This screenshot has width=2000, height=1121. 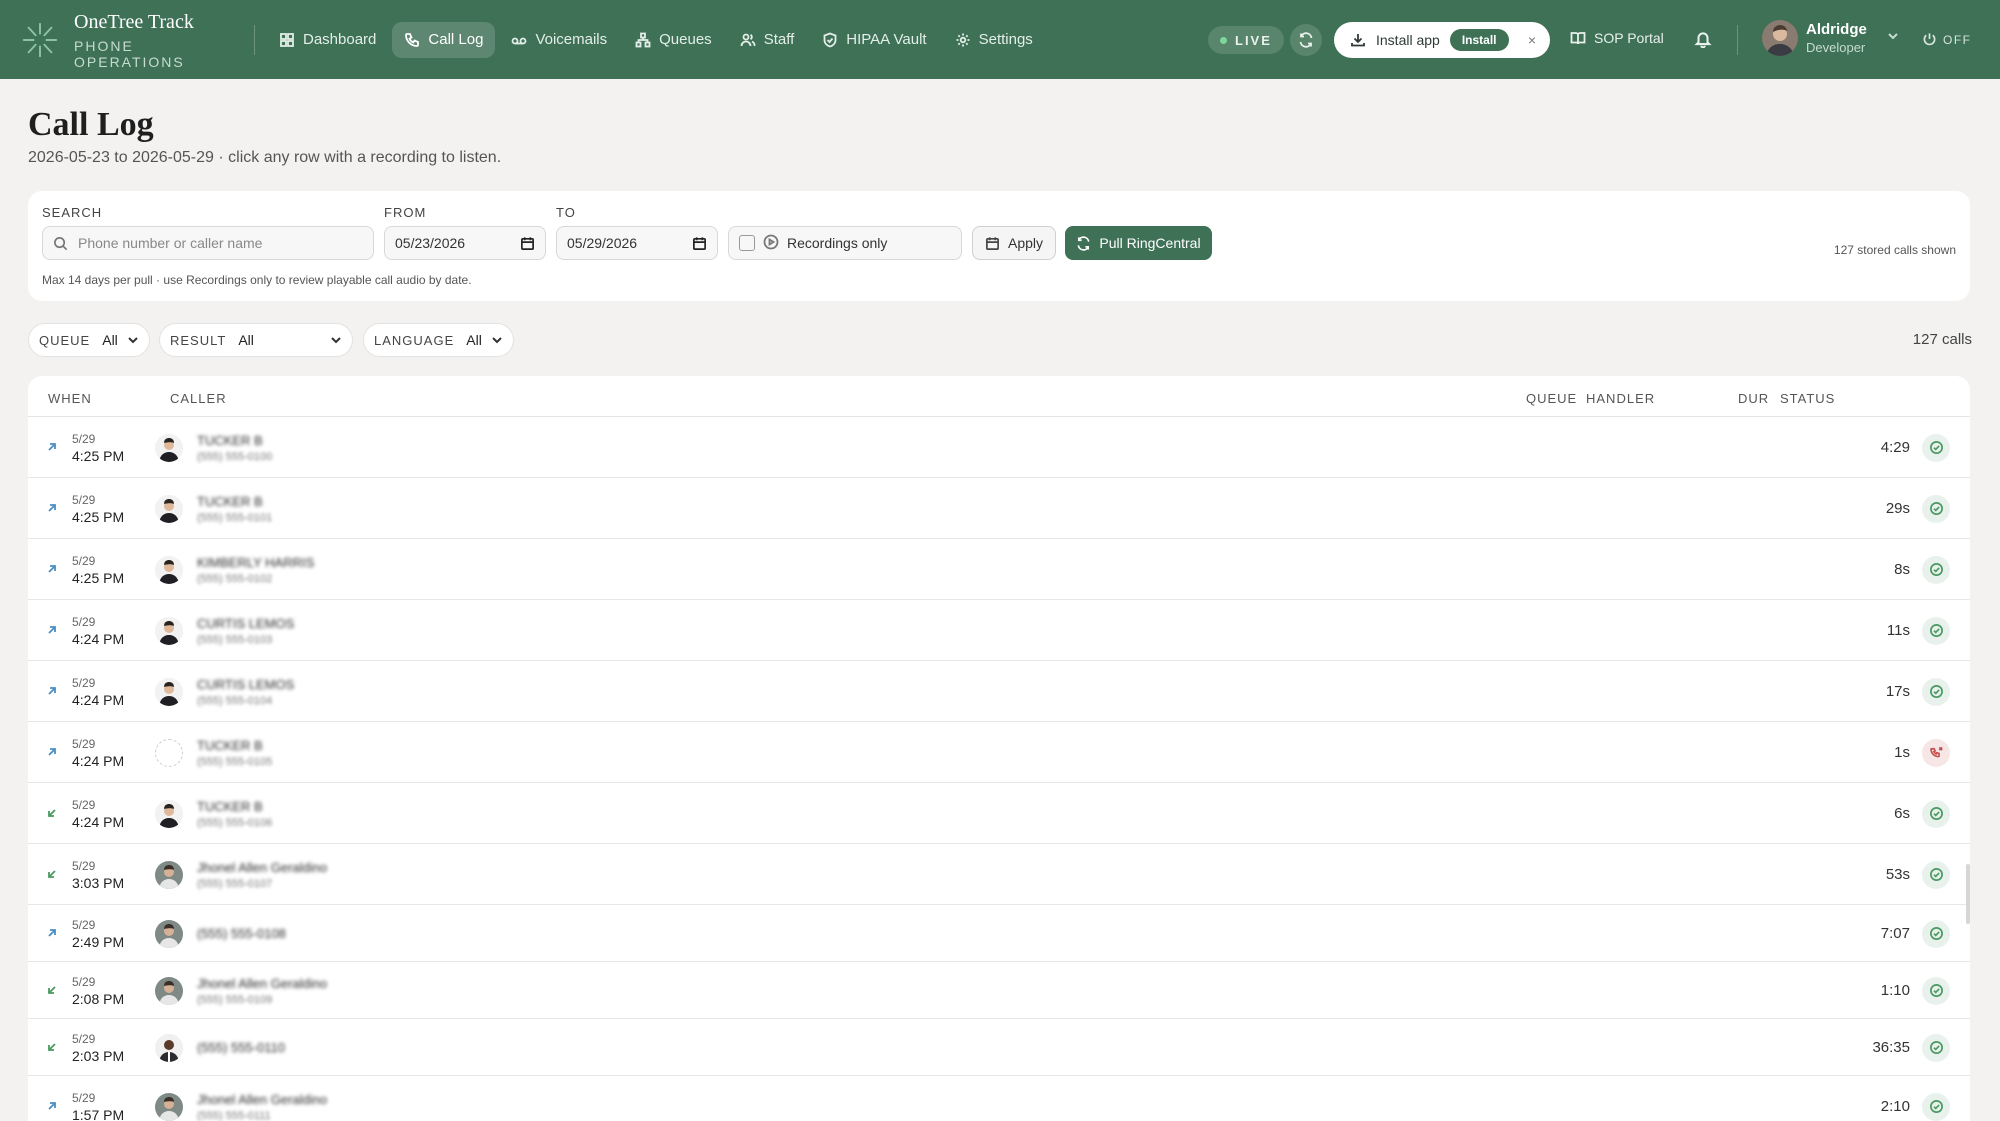 I want to click on column-caller: CALLER, so click(x=198, y=398).